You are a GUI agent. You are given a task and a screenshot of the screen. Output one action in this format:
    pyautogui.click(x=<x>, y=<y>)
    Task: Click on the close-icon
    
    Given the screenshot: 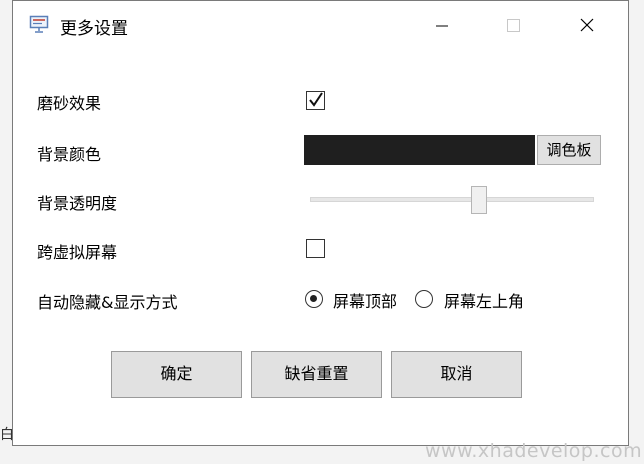 What is the action you would take?
    pyautogui.click(x=587, y=26)
    